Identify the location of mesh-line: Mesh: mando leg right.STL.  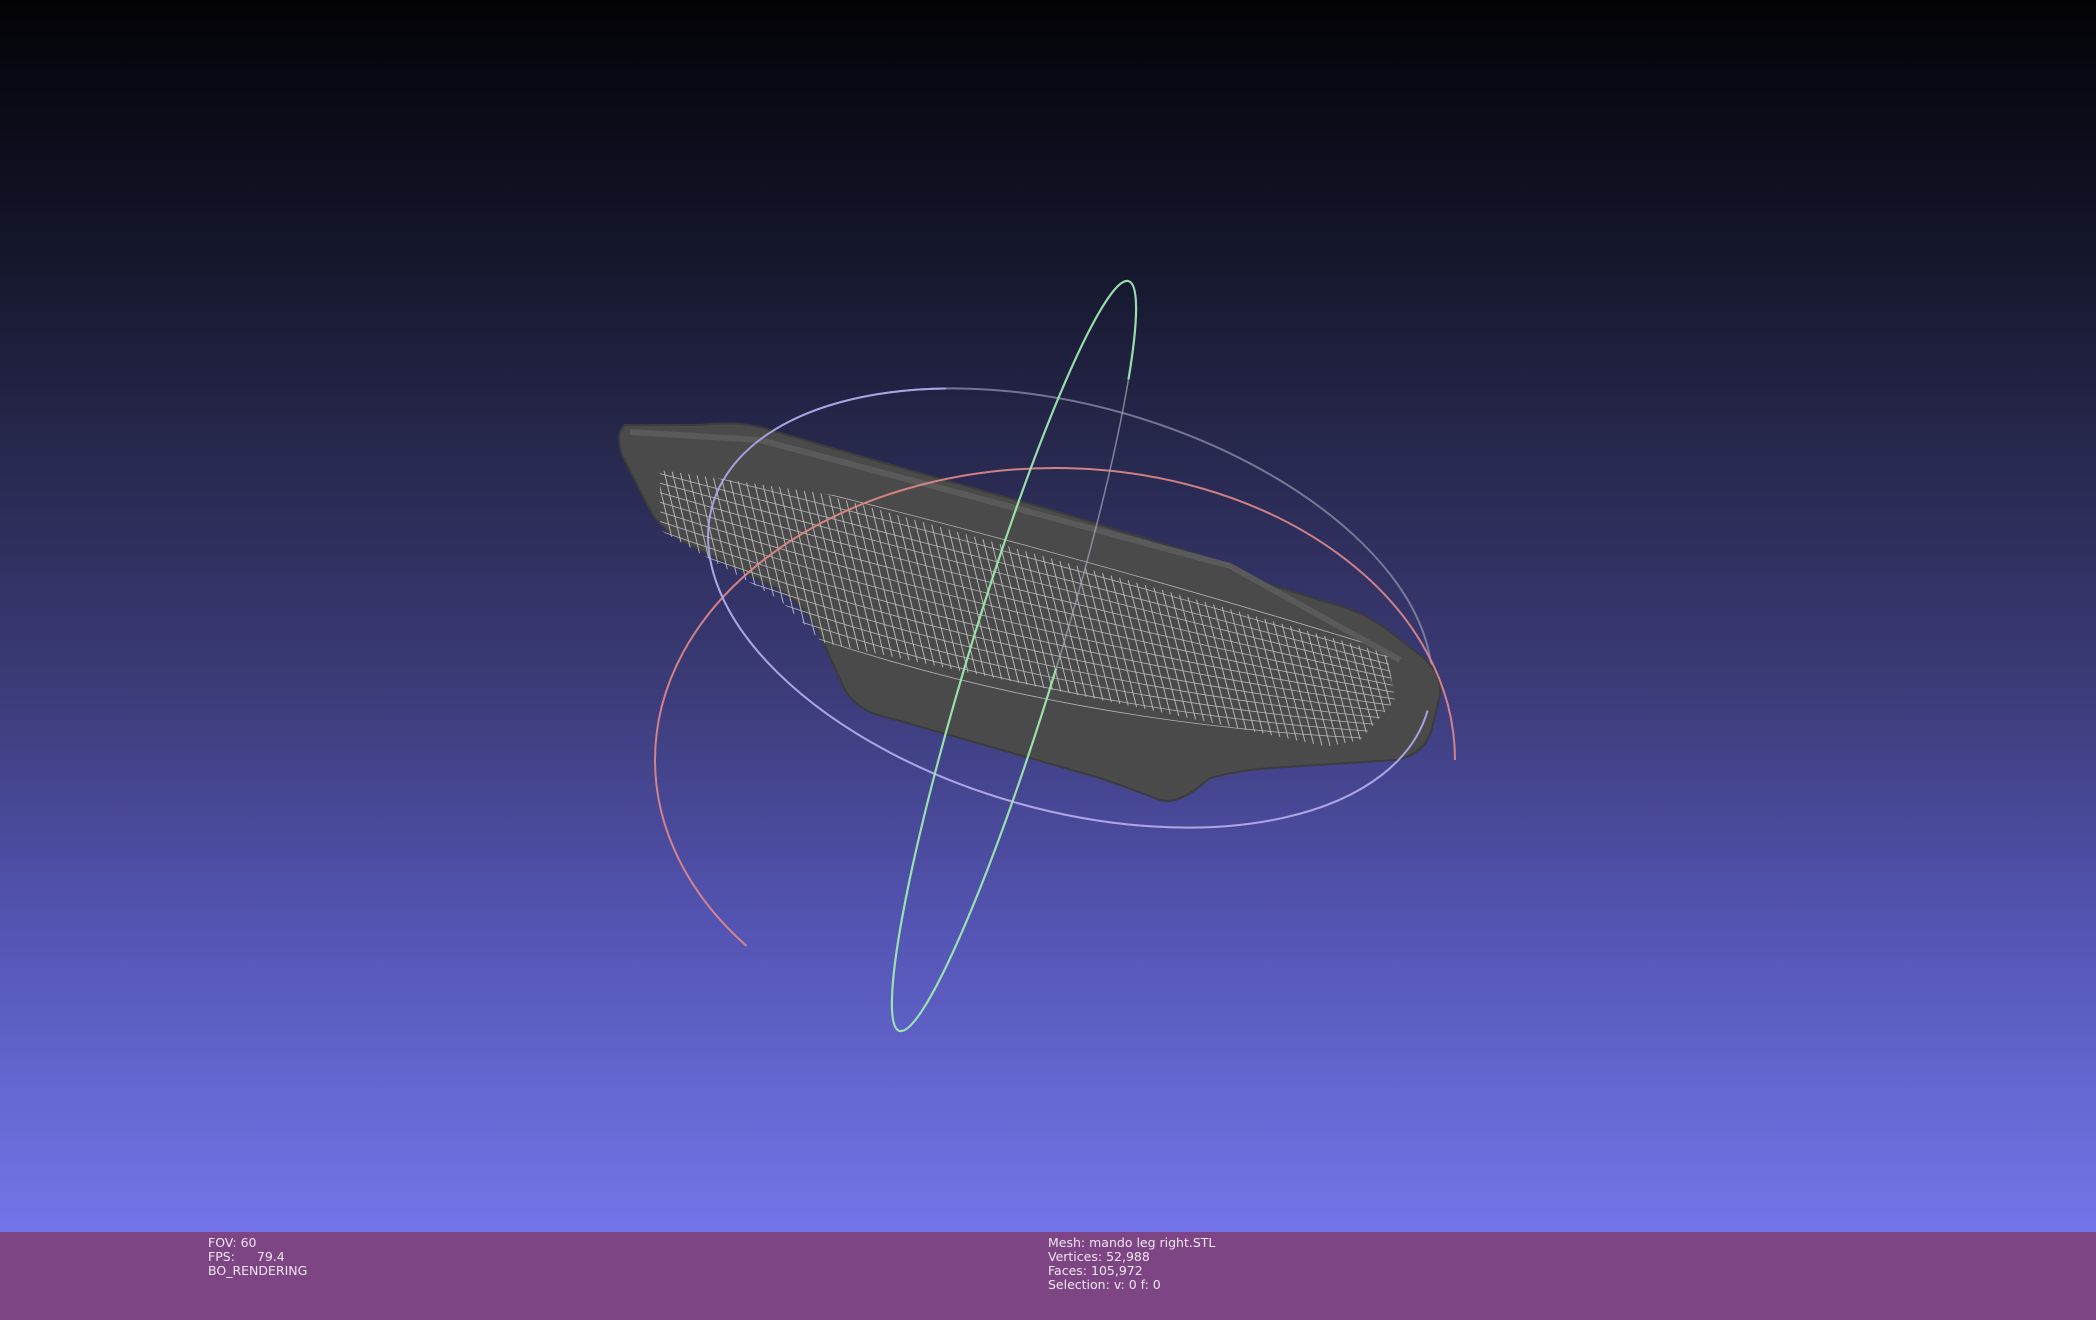
(1131, 1243).